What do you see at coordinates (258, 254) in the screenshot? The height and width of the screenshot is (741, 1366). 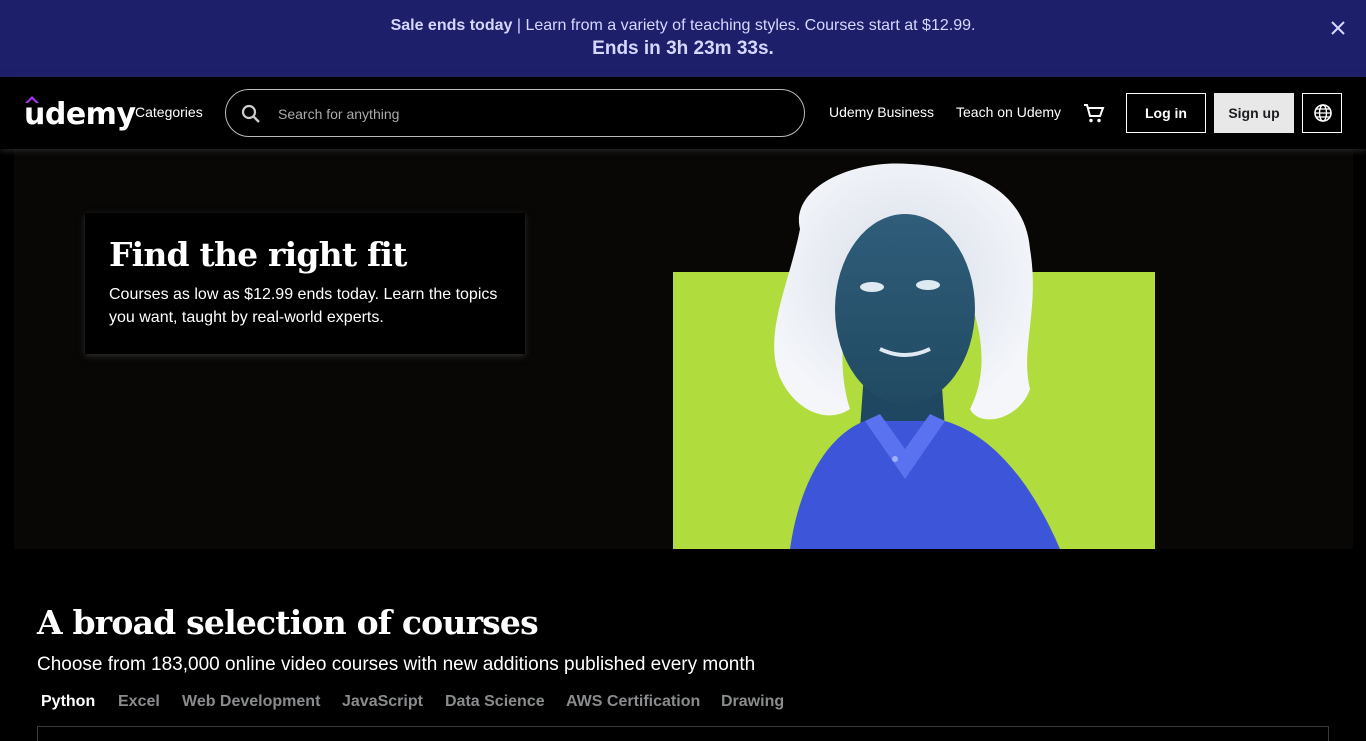 I see `hero-title: Find the right fit` at bounding box center [258, 254].